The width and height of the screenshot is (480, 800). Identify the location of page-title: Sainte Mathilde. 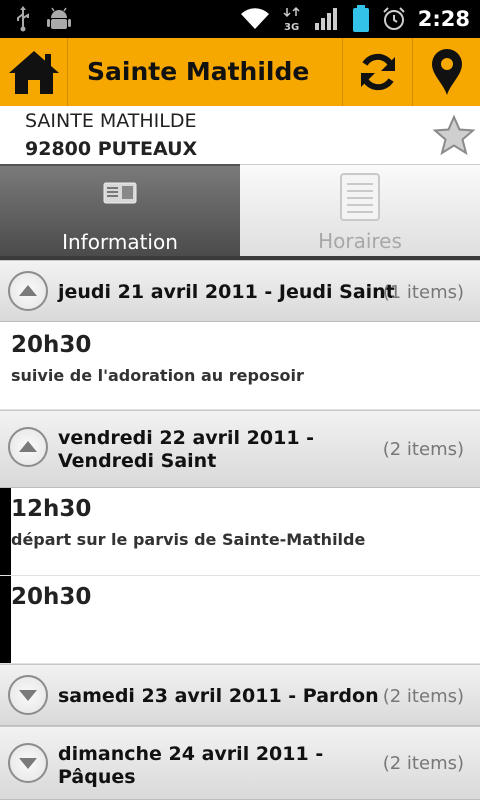
(198, 71).